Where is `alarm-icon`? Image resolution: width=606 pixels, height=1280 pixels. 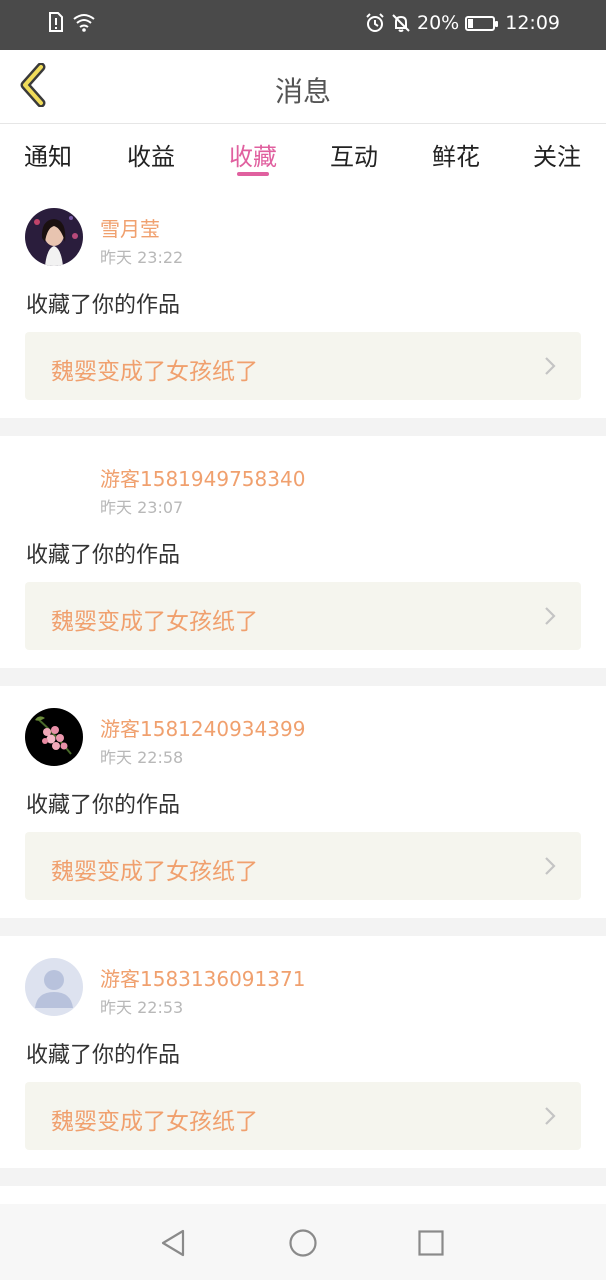
alarm-icon is located at coordinates (375, 23).